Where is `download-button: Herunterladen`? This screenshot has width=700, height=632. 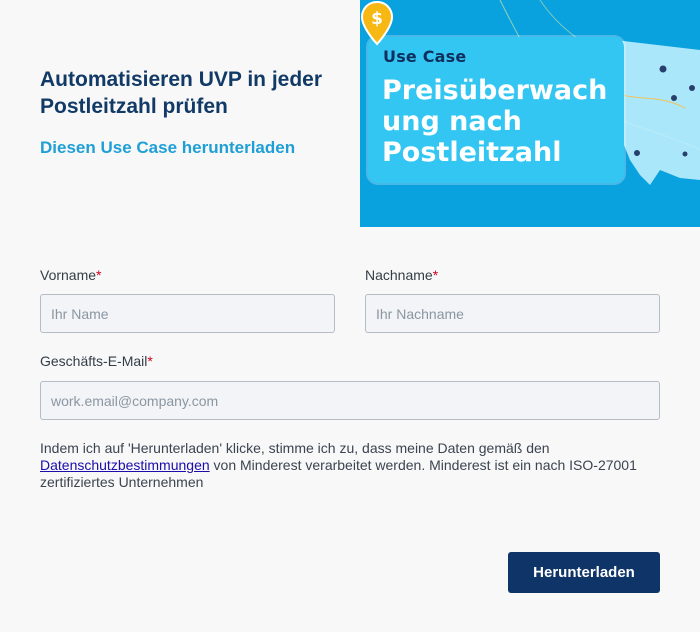 download-button: Herunterladen is located at coordinates (584, 572).